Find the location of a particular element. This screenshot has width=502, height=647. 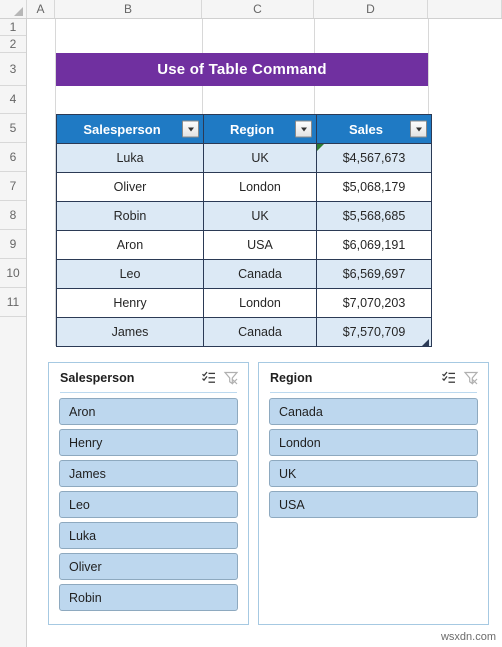

table-resize-handle is located at coordinates (425, 342).